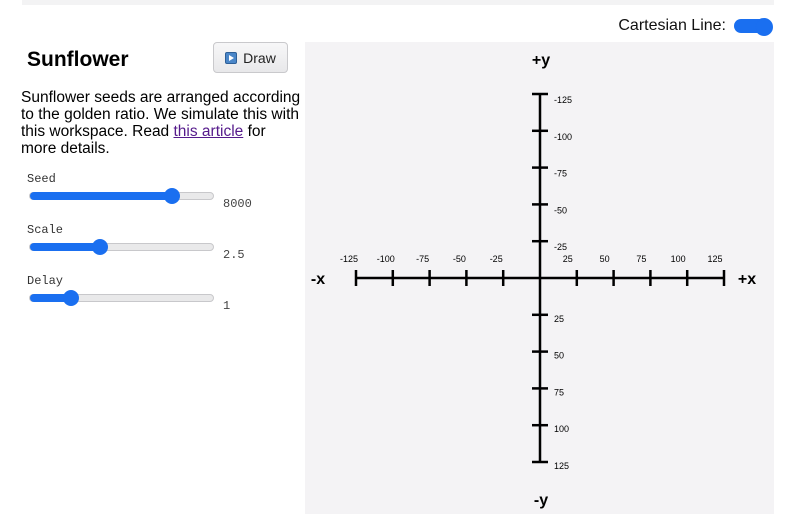 Image resolution: width=800 pixels, height=524 pixels. I want to click on plus-y-label: +y, so click(541, 60).